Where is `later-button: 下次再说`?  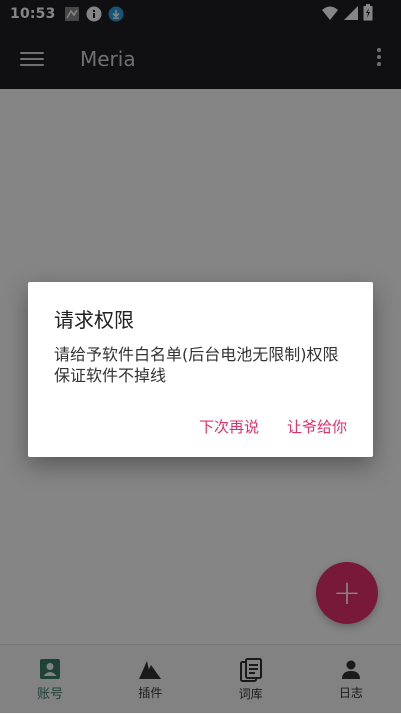 later-button: 下次再说 is located at coordinates (229, 426).